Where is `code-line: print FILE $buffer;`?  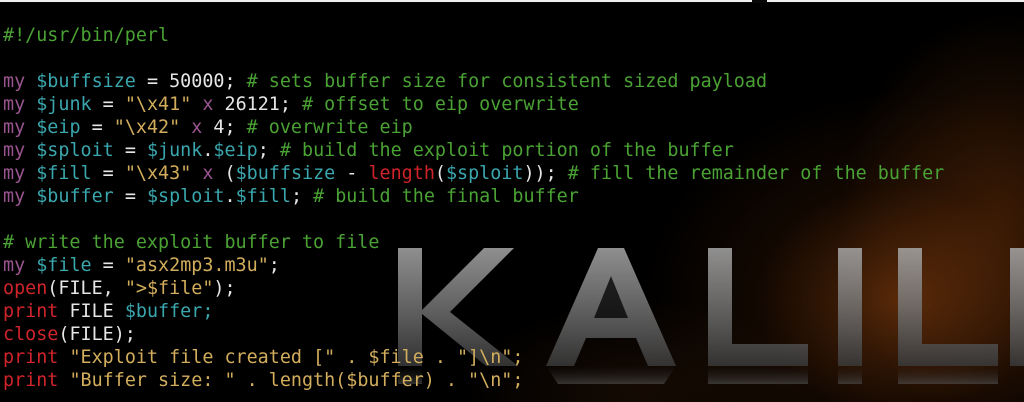
code-line: print FILE $buffer; is located at coordinates (512, 311).